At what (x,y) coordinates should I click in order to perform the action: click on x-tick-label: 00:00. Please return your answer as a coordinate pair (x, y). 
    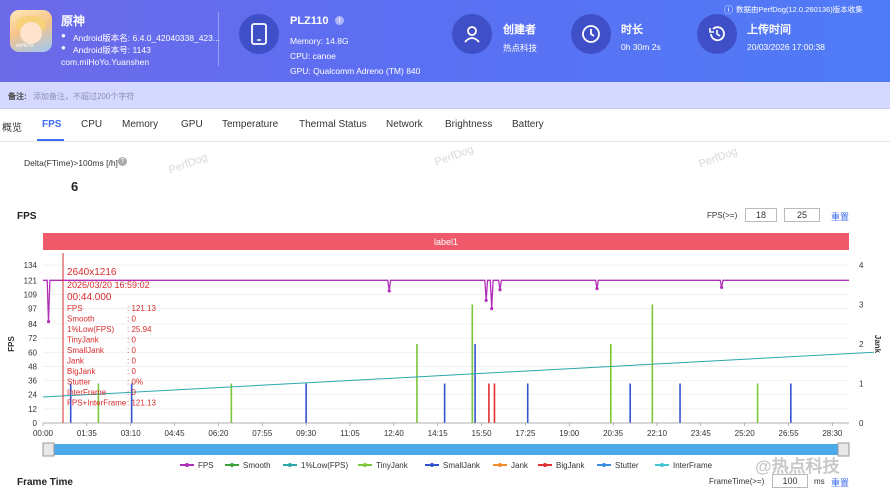
    Looking at the image, I should click on (43, 433).